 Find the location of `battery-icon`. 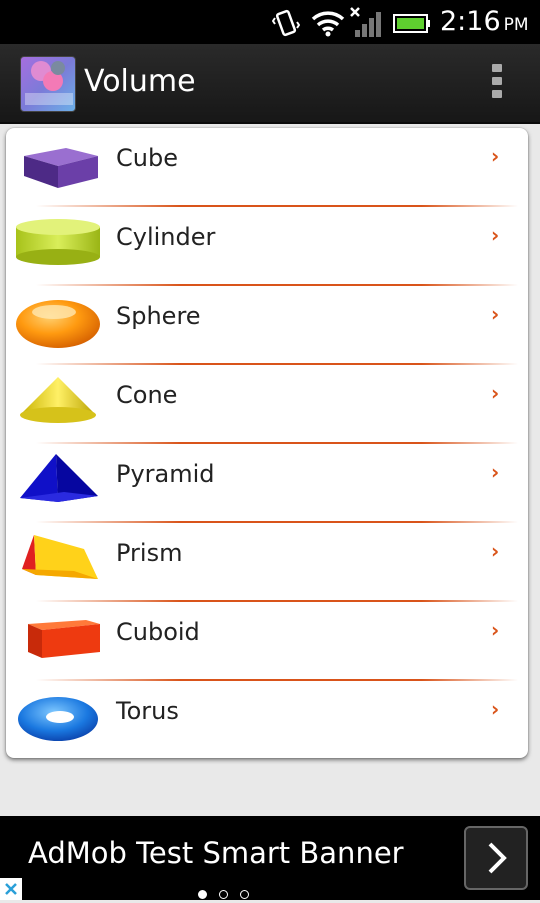

battery-icon is located at coordinates (411, 23).